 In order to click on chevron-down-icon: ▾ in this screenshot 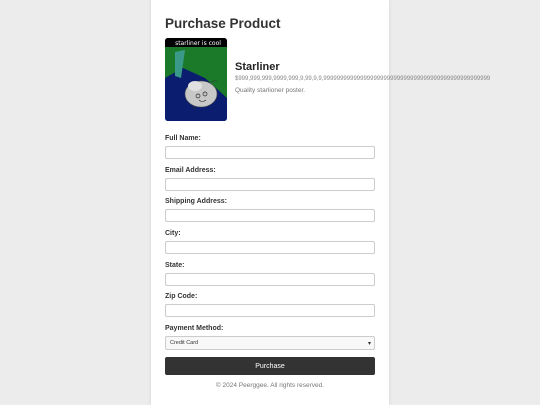, I will do `click(369, 343)`.